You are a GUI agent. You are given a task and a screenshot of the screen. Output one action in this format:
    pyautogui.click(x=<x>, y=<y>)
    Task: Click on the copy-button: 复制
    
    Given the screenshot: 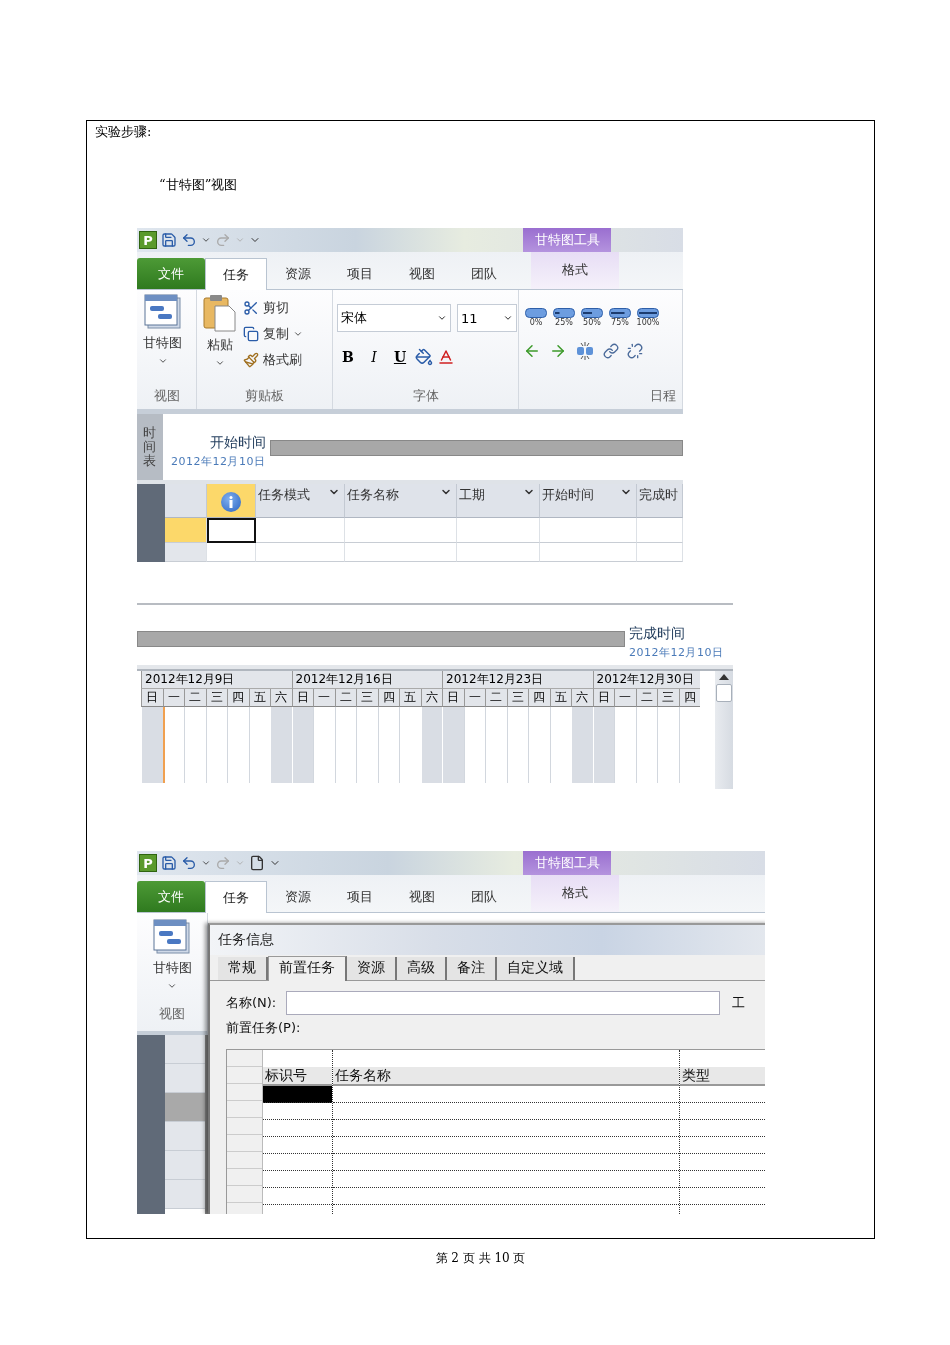 What is the action you would take?
    pyautogui.click(x=273, y=334)
    